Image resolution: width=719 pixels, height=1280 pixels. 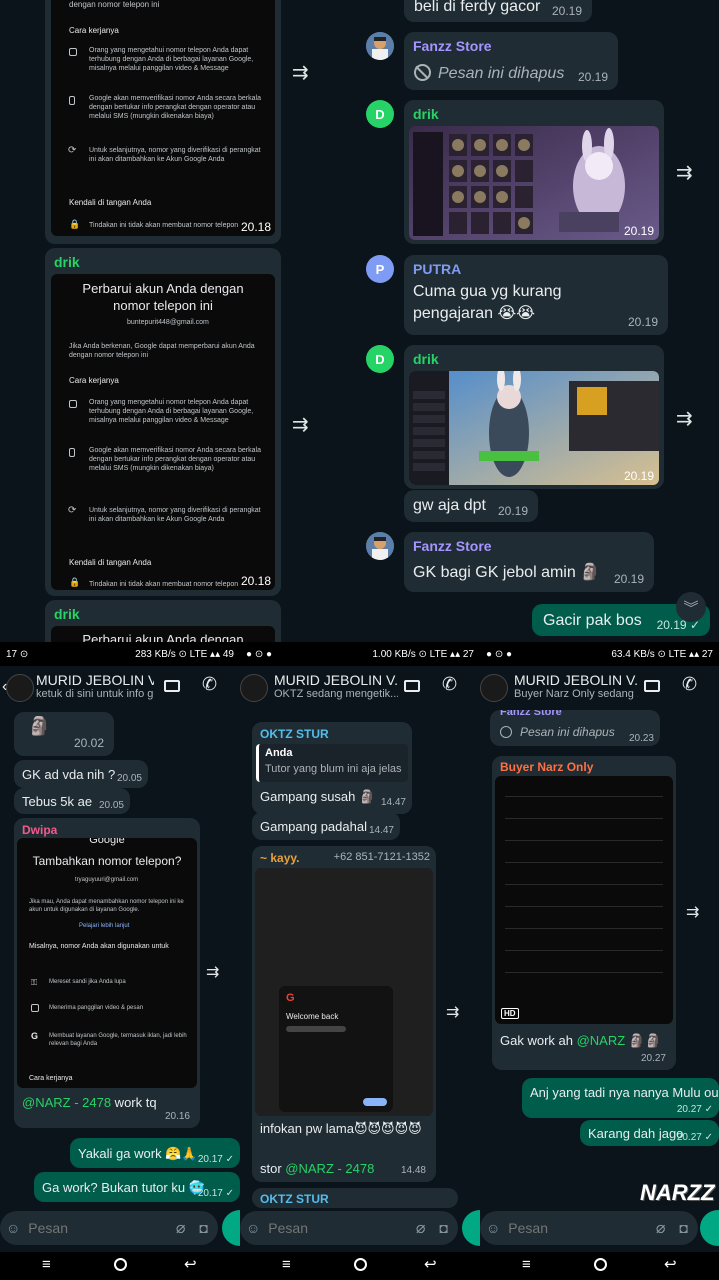 What do you see at coordinates (601, 1040) in the screenshot?
I see `mention: @NARZ` at bounding box center [601, 1040].